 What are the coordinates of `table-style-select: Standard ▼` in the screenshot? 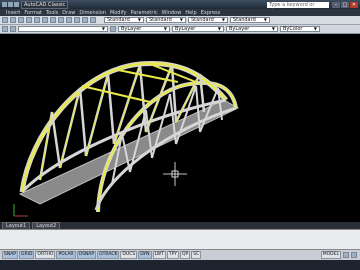 It's located at (208, 20).